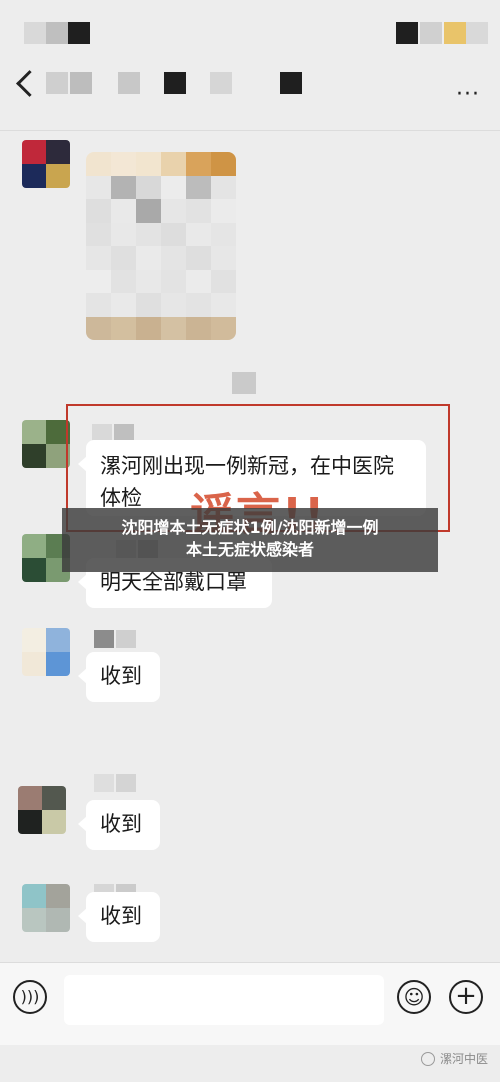  Describe the element at coordinates (244, 383) in the screenshot. I see `timestamp-pixelated` at that location.